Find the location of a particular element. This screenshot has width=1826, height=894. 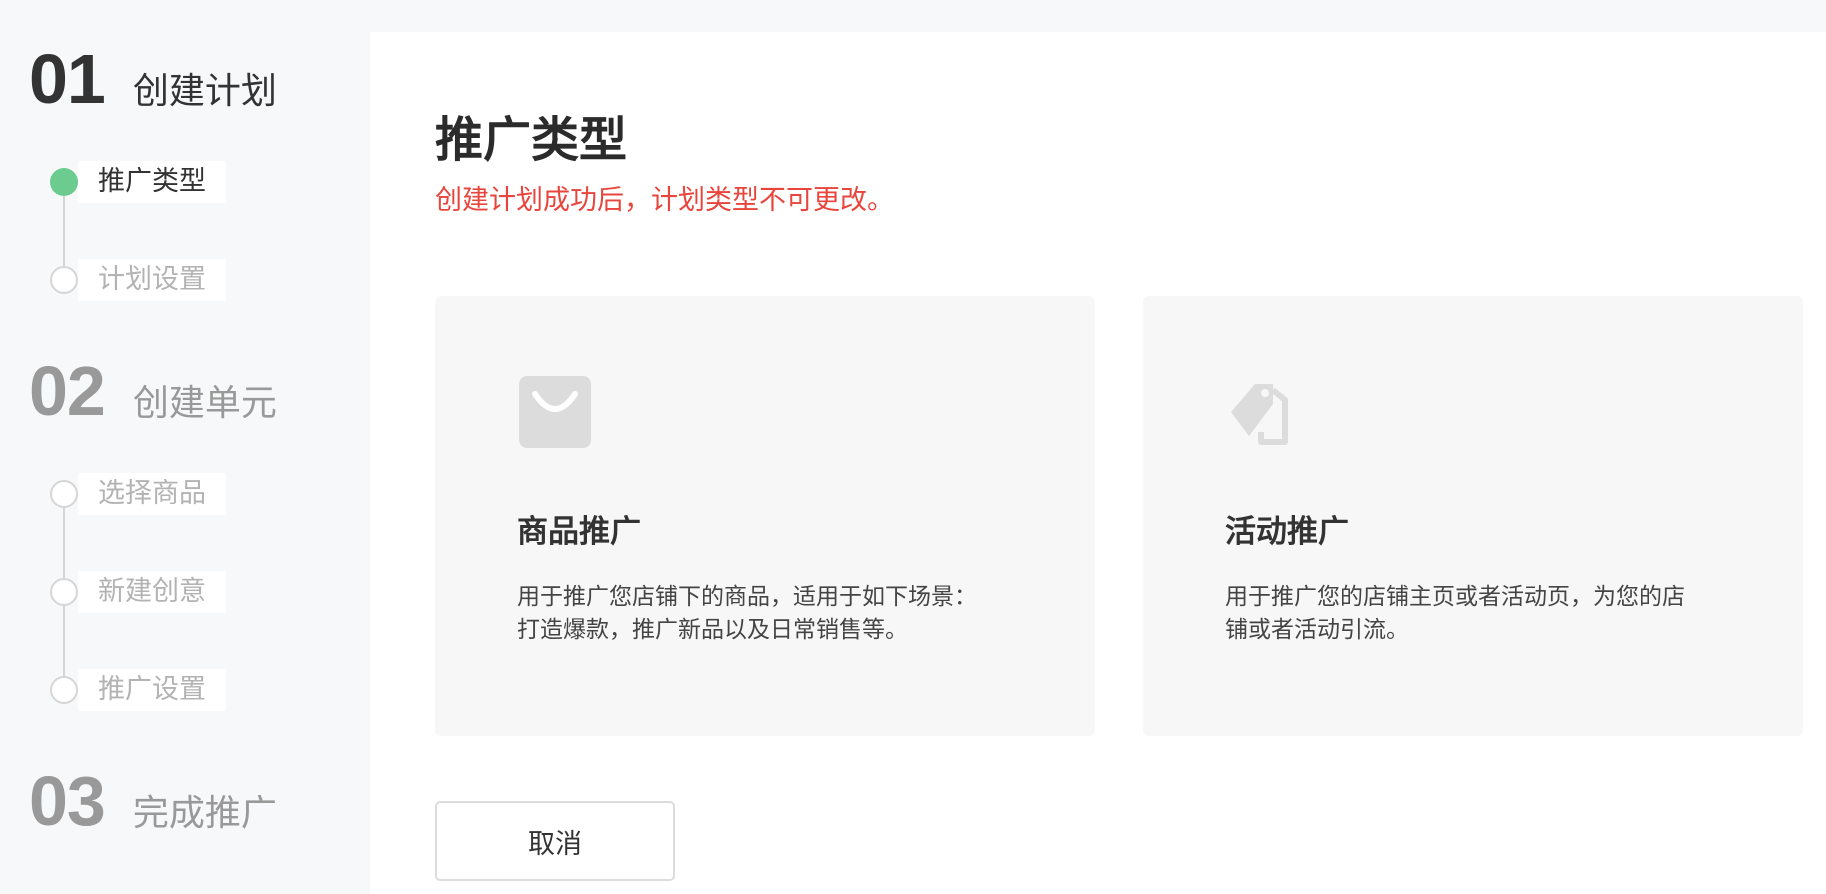

price-tag-icon is located at coordinates (1259, 414).